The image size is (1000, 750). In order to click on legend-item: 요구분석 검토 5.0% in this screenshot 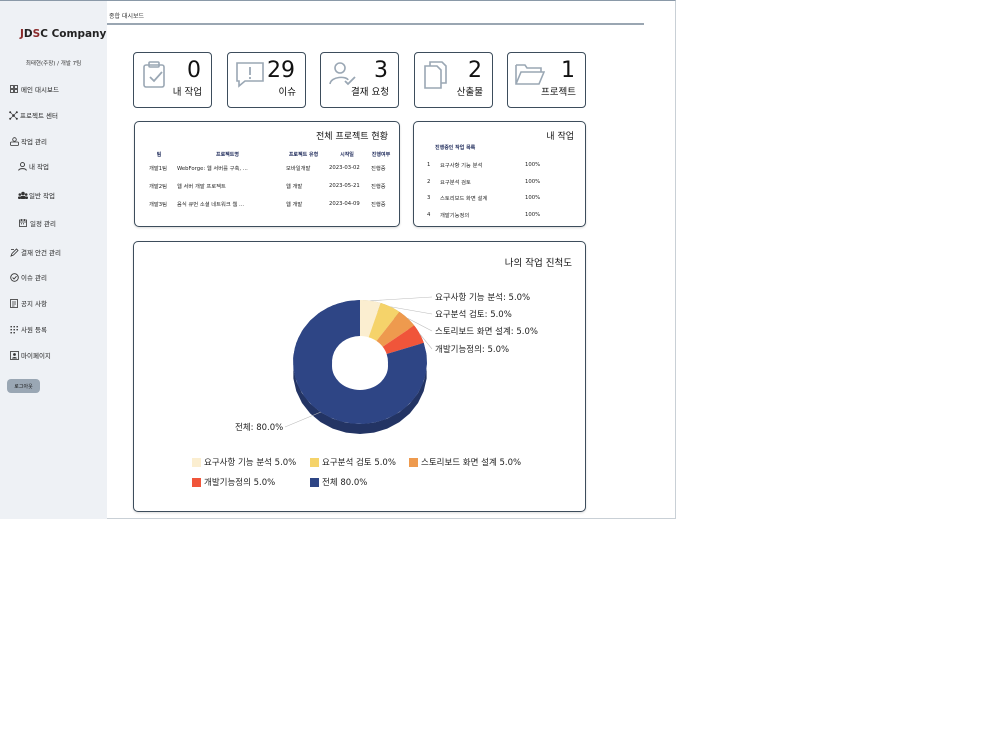, I will do `click(353, 462)`.